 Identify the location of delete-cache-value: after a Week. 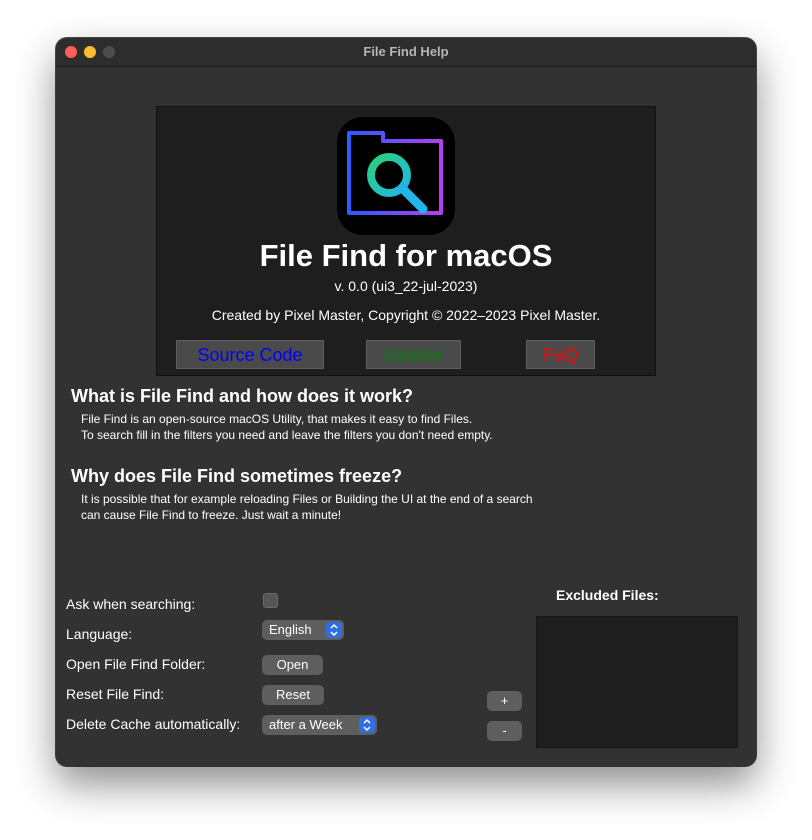
(306, 724).